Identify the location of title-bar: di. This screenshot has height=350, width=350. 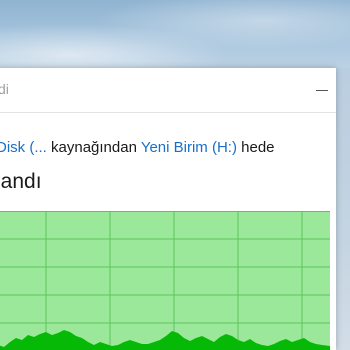
(168, 90).